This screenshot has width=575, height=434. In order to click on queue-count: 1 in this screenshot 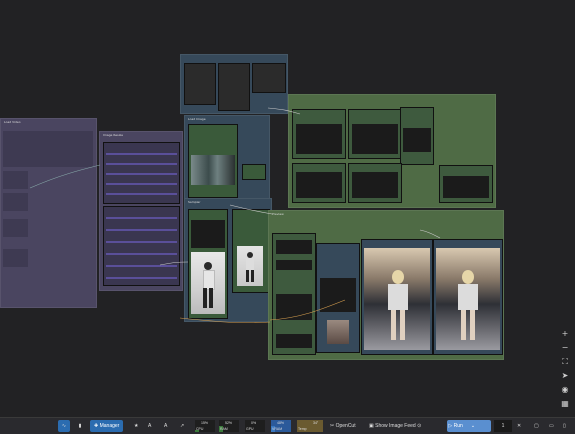, I will do `click(503, 426)`.